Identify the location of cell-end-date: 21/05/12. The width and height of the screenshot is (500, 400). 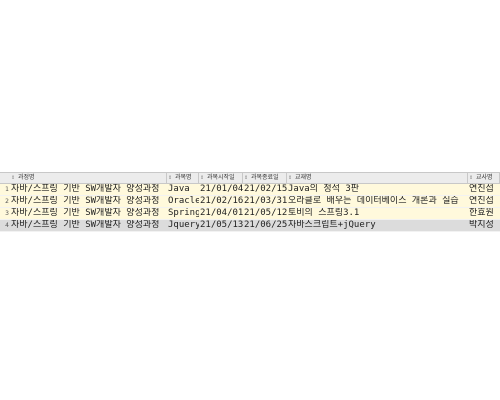
(265, 213).